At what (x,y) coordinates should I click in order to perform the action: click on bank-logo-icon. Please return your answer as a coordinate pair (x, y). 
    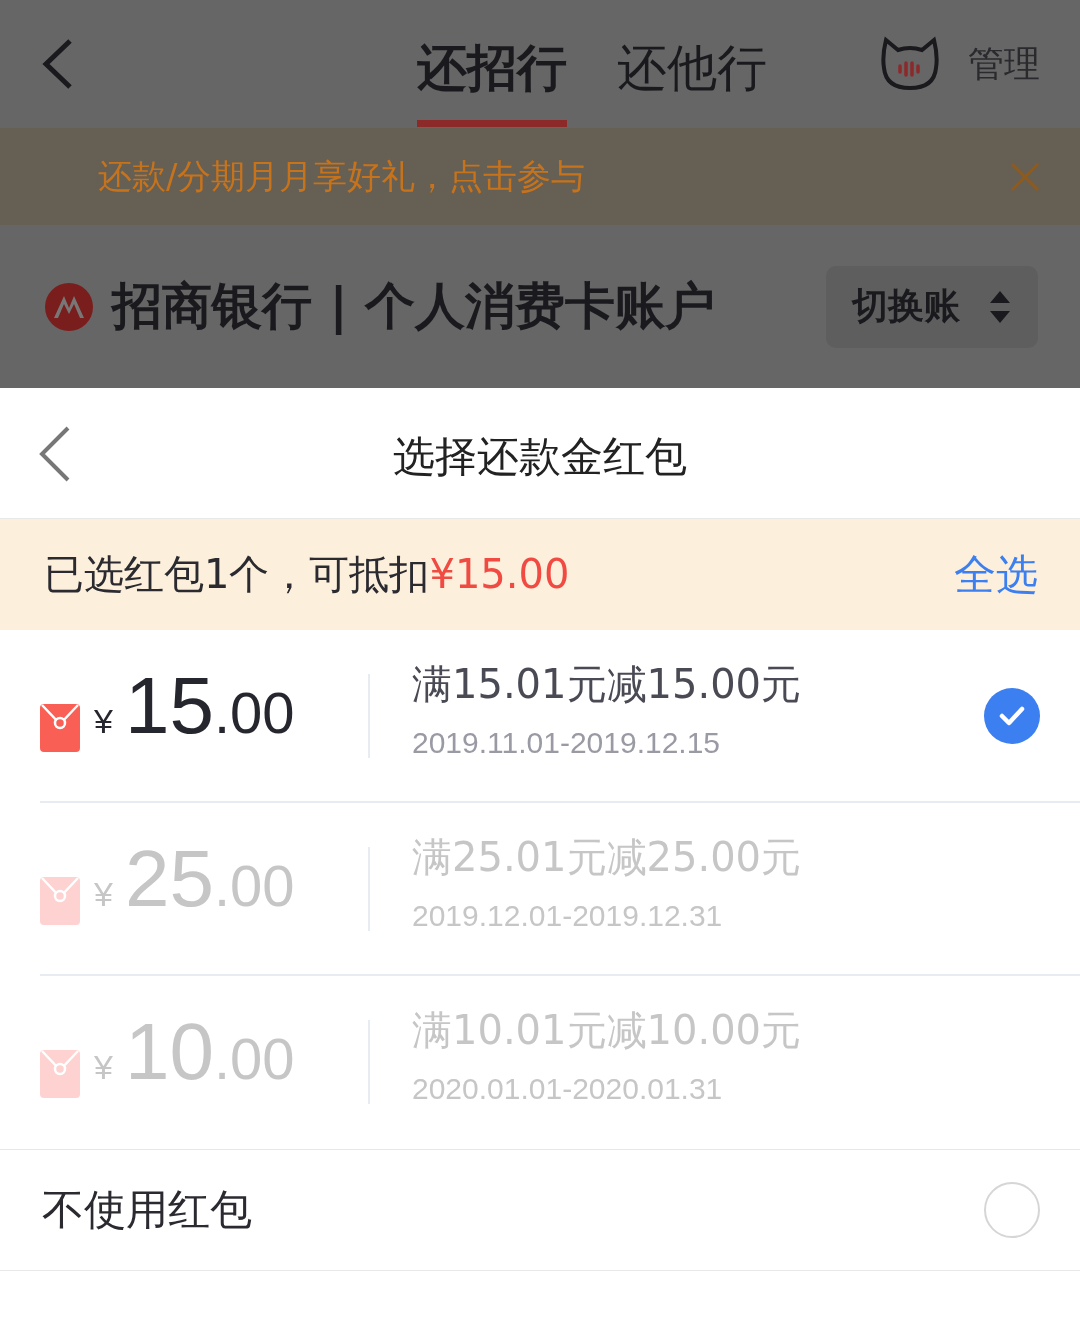
    Looking at the image, I should click on (69, 306).